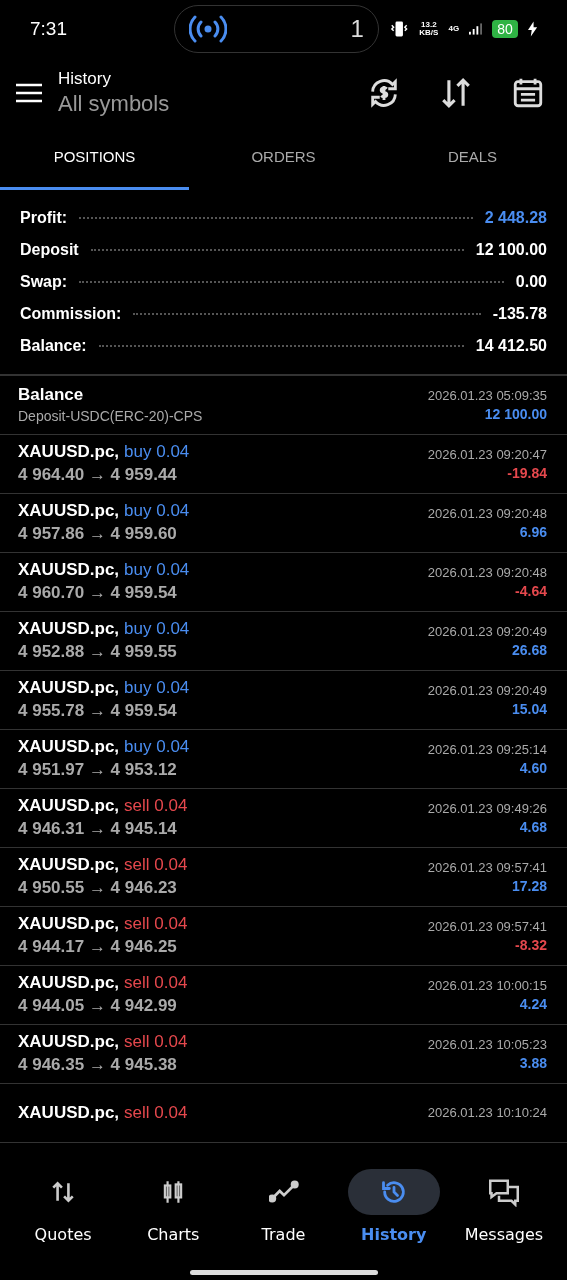  I want to click on history-row: XAUUSD.pc, buy 0.04 4 957.86 → 4 959.60 2026.01.23 09:20:48 6.96, so click(283, 523).